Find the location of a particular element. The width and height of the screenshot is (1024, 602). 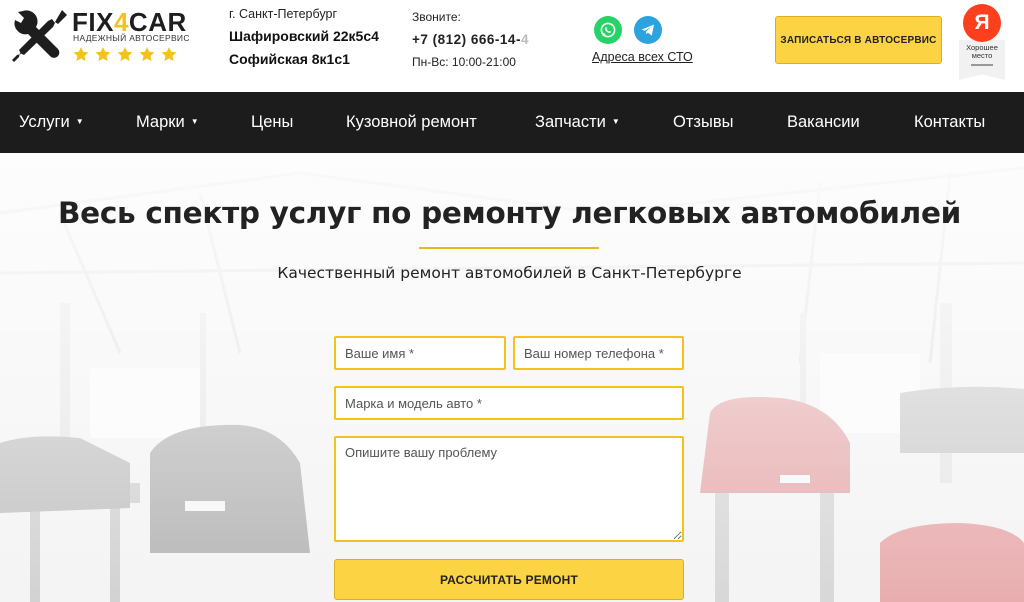

telegram-icon is located at coordinates (648, 30).